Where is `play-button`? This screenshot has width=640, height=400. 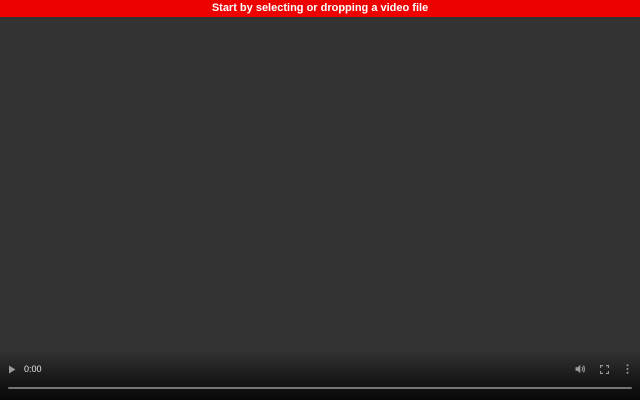 play-button is located at coordinates (12, 369).